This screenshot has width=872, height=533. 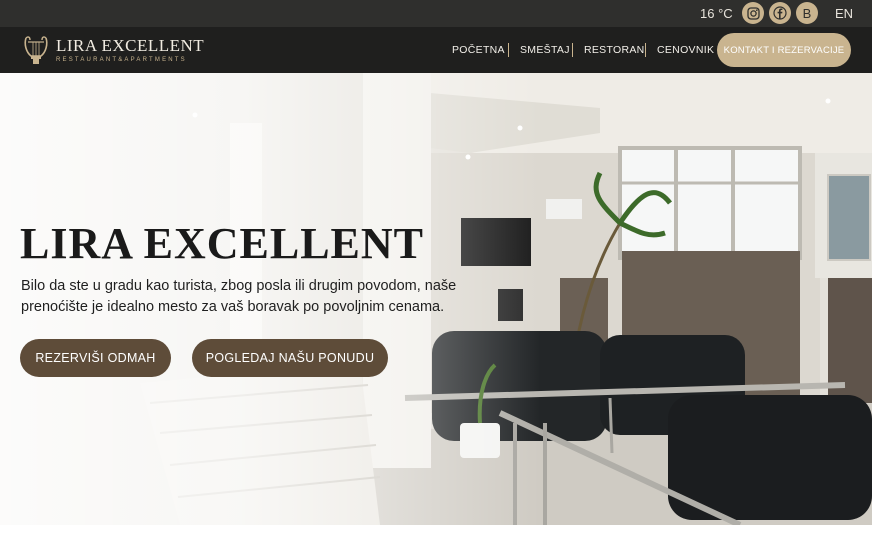 What do you see at coordinates (685, 50) in the screenshot?
I see `nav-item-cenovnik: CENOVNIK` at bounding box center [685, 50].